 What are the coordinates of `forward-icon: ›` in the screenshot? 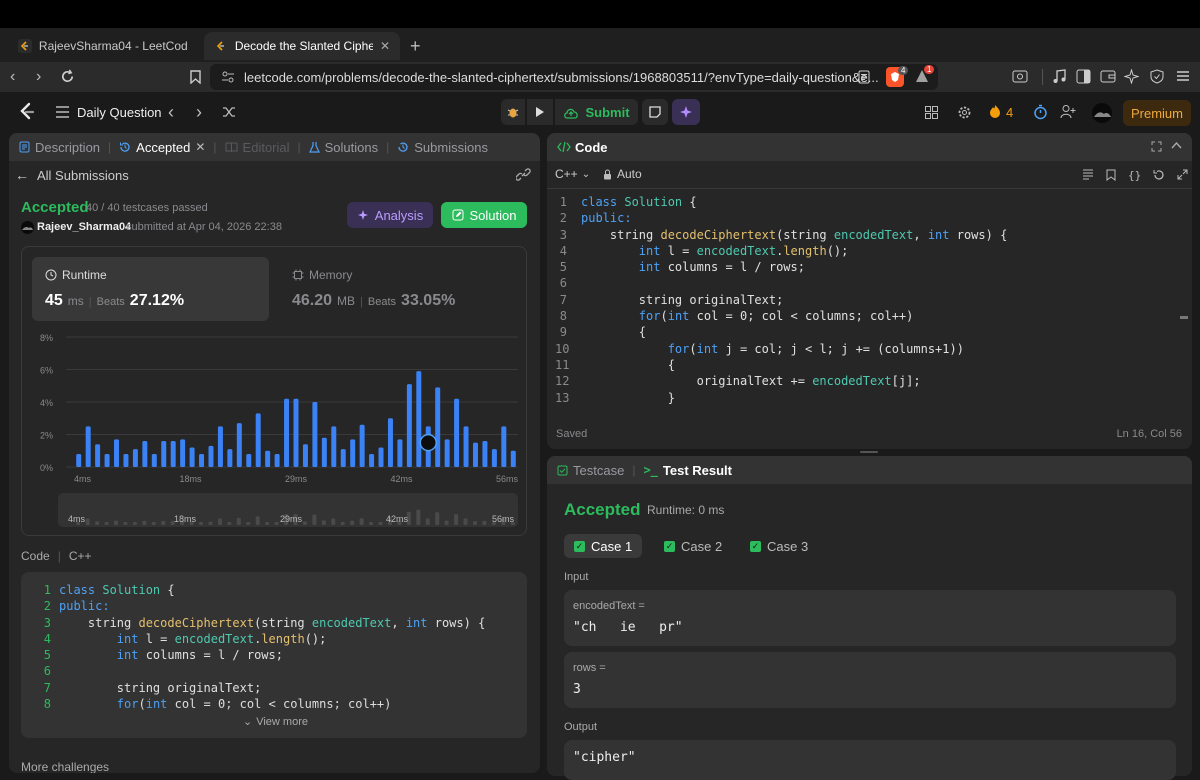 It's located at (38, 77).